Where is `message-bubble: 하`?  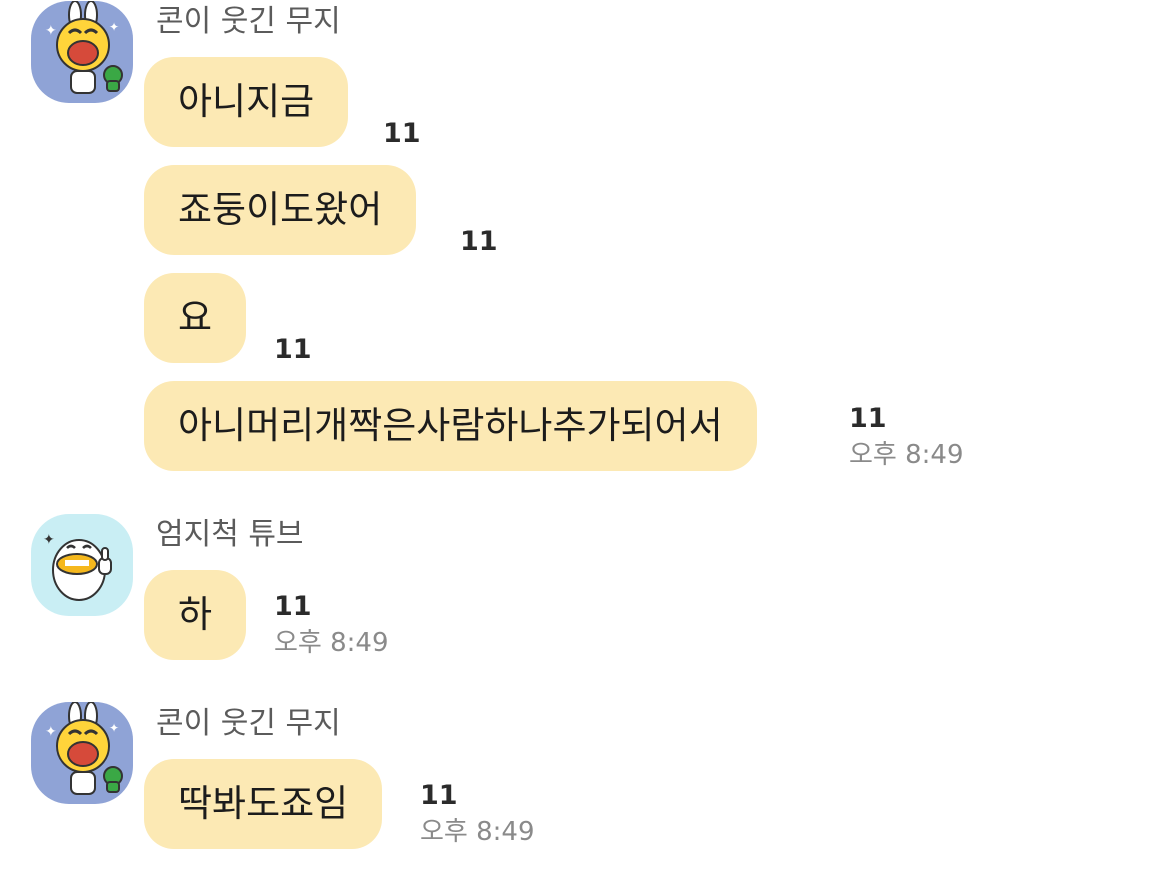 message-bubble: 하 is located at coordinates (195, 615).